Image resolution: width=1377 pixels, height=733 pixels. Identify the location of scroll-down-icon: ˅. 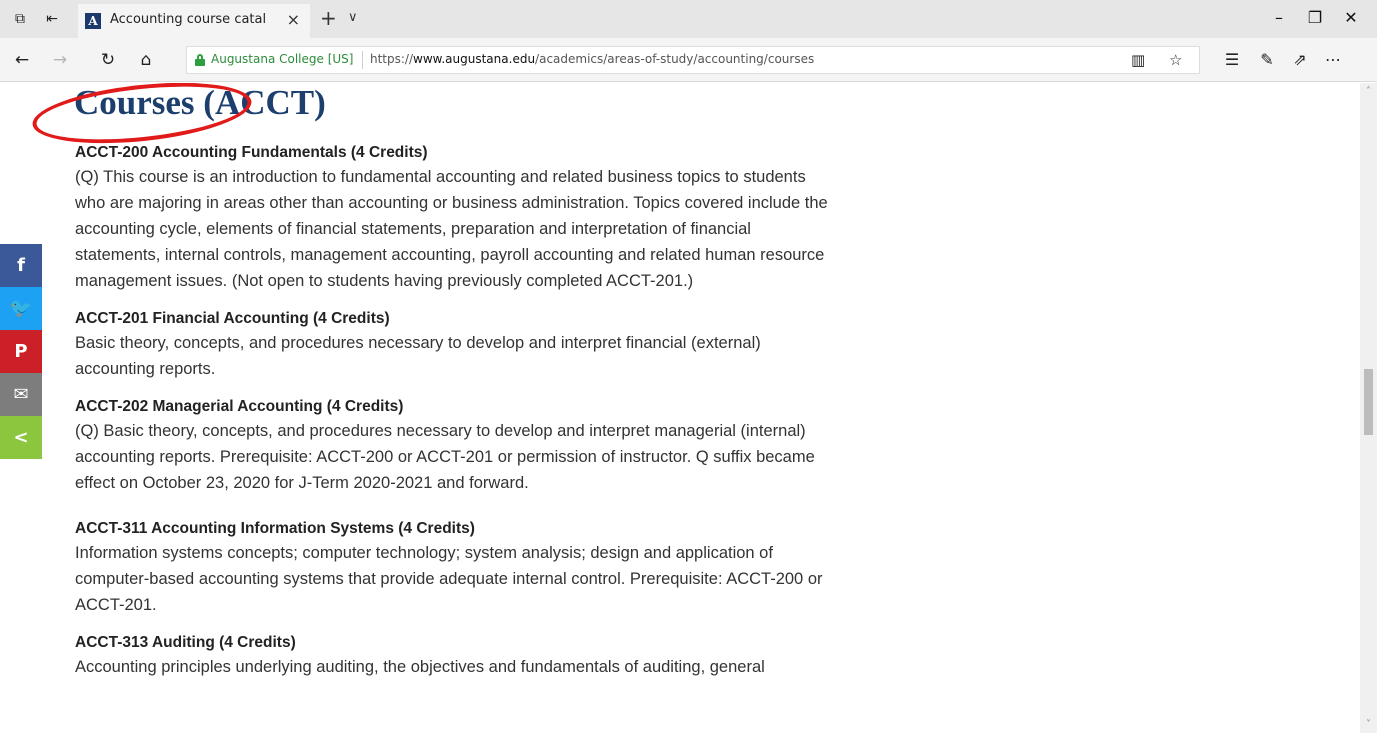
(1368, 724).